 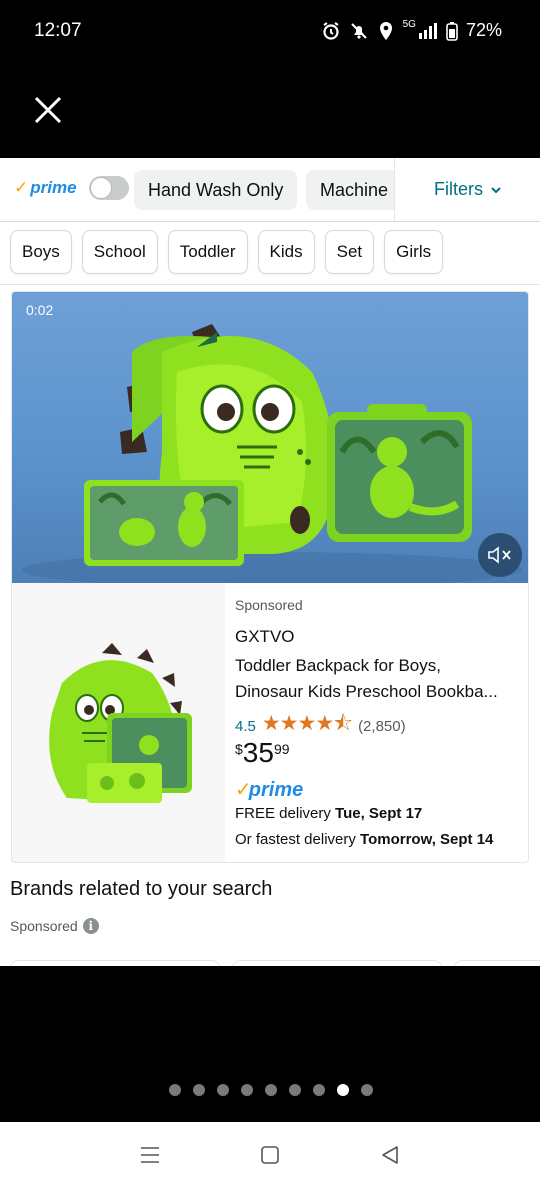 What do you see at coordinates (285, 813) in the screenshot?
I see `delivery-prefix: FREE delivery` at bounding box center [285, 813].